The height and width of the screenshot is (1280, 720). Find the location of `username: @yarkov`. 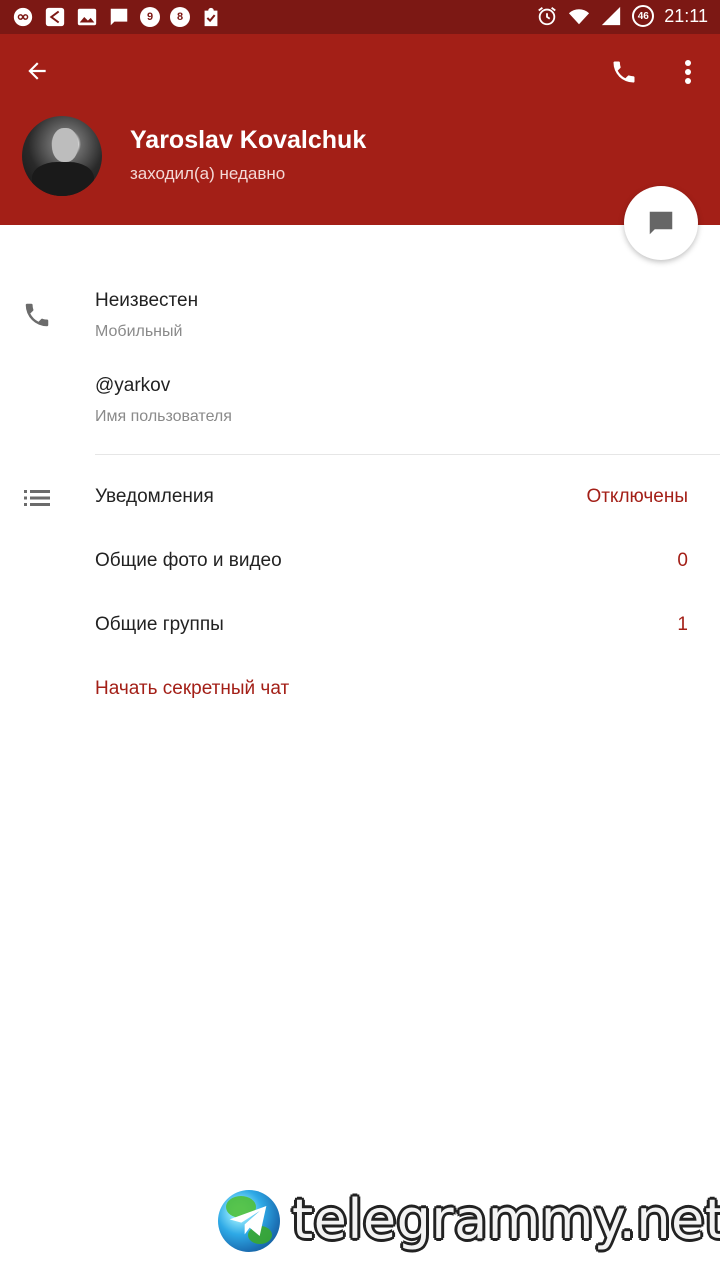

username: @yarkov is located at coordinates (132, 386).